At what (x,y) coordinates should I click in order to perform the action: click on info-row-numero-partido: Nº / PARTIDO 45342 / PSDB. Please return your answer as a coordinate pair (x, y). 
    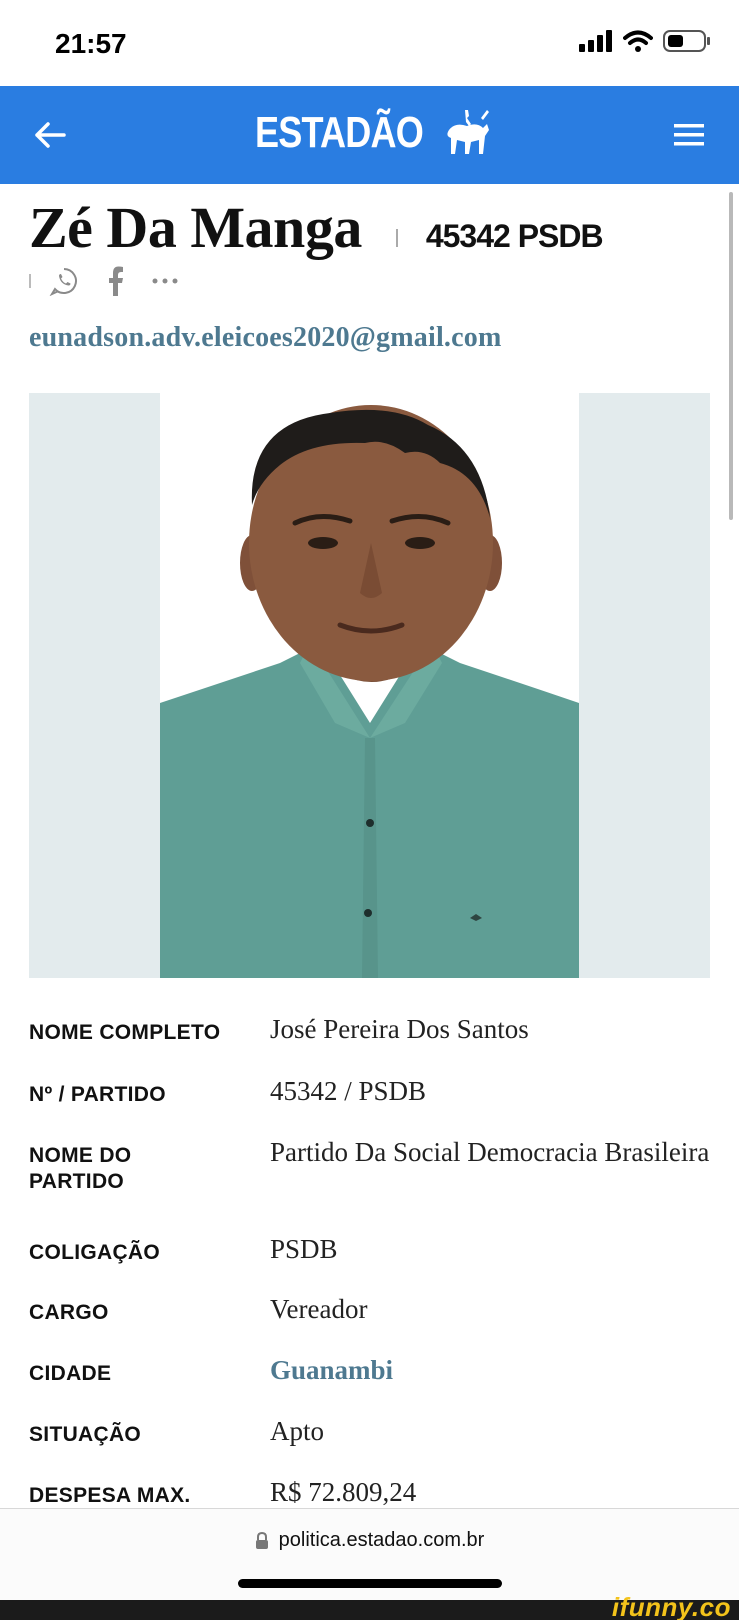
    Looking at the image, I should click on (374, 1099).